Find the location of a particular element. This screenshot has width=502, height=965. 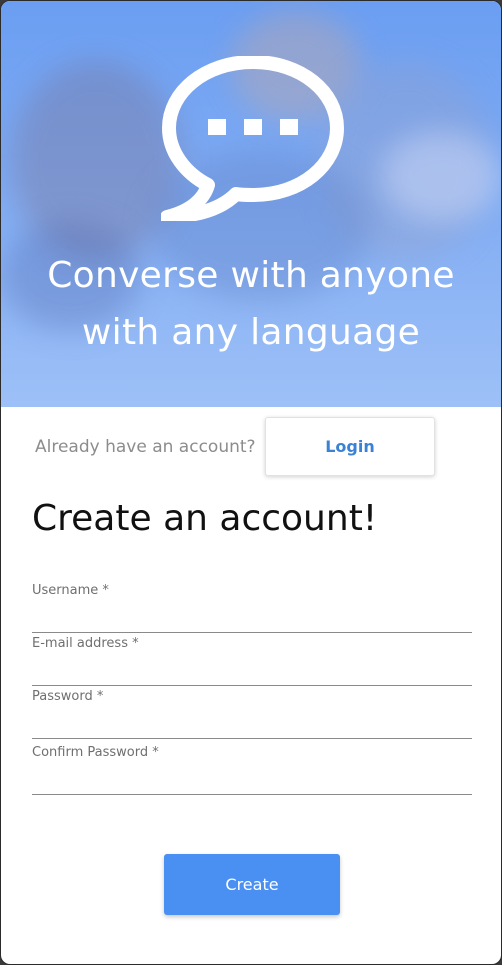

username-input is located at coordinates (252, 618).